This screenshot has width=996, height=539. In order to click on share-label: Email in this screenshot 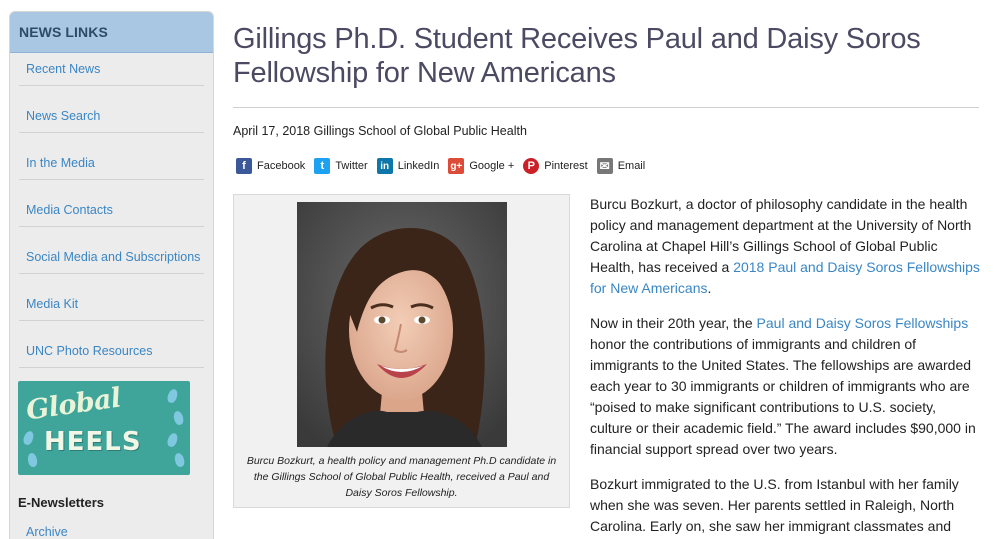, I will do `click(631, 166)`.